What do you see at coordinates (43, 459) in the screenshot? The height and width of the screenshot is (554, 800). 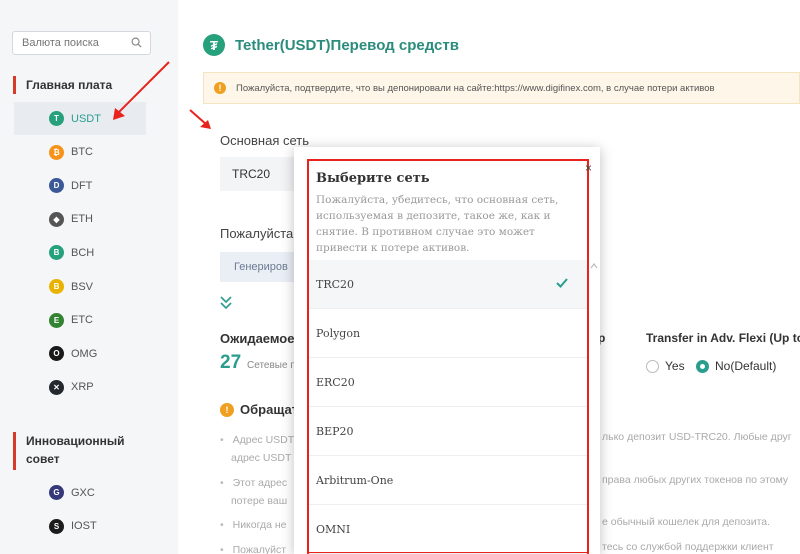 I see `innovation-title-line2: совет` at bounding box center [43, 459].